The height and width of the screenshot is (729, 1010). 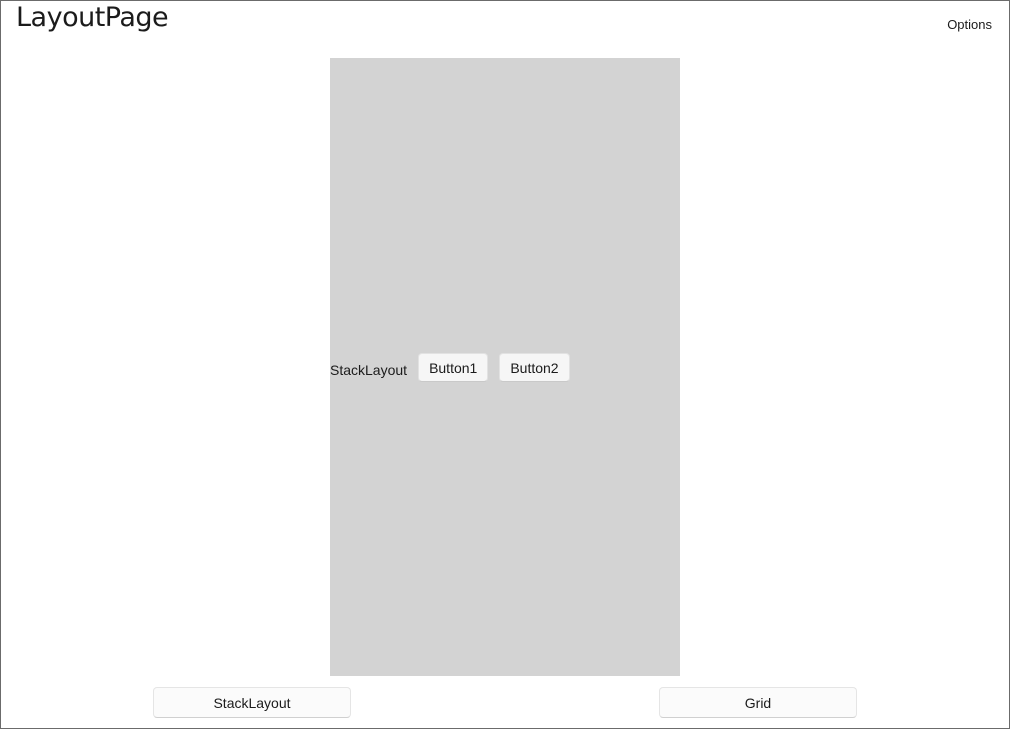 What do you see at coordinates (252, 702) in the screenshot?
I see `stacklayout-button: StackLayout` at bounding box center [252, 702].